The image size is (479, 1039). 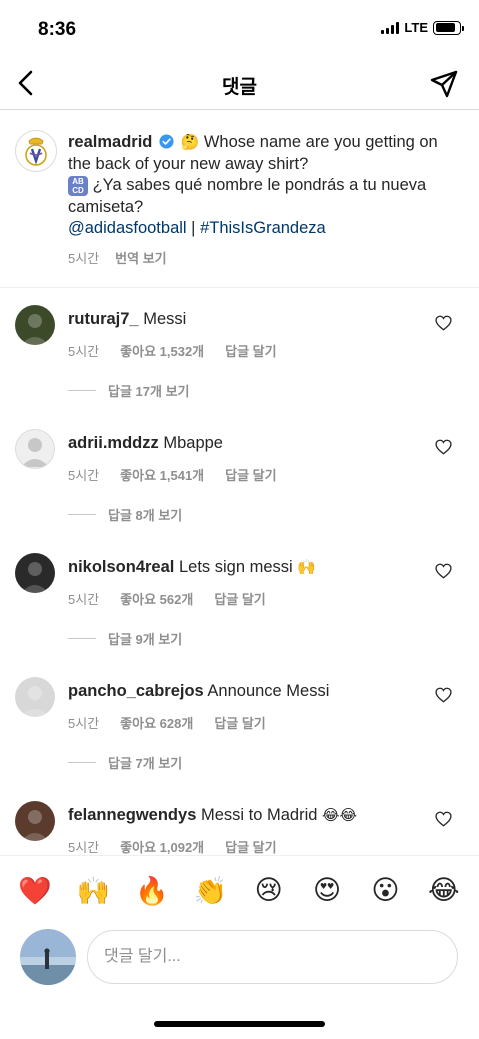 I want to click on view-replies-button: 답글 17개 보기, so click(x=128, y=390).